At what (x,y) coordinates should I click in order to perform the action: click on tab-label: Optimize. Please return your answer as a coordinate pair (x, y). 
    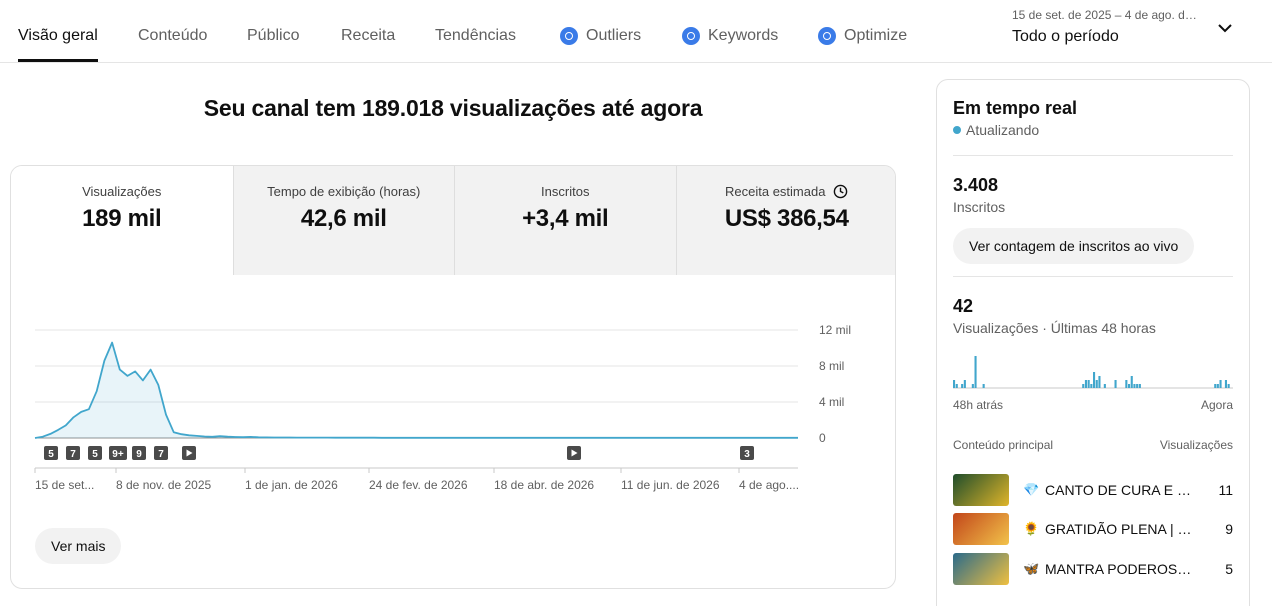
    Looking at the image, I should click on (876, 35).